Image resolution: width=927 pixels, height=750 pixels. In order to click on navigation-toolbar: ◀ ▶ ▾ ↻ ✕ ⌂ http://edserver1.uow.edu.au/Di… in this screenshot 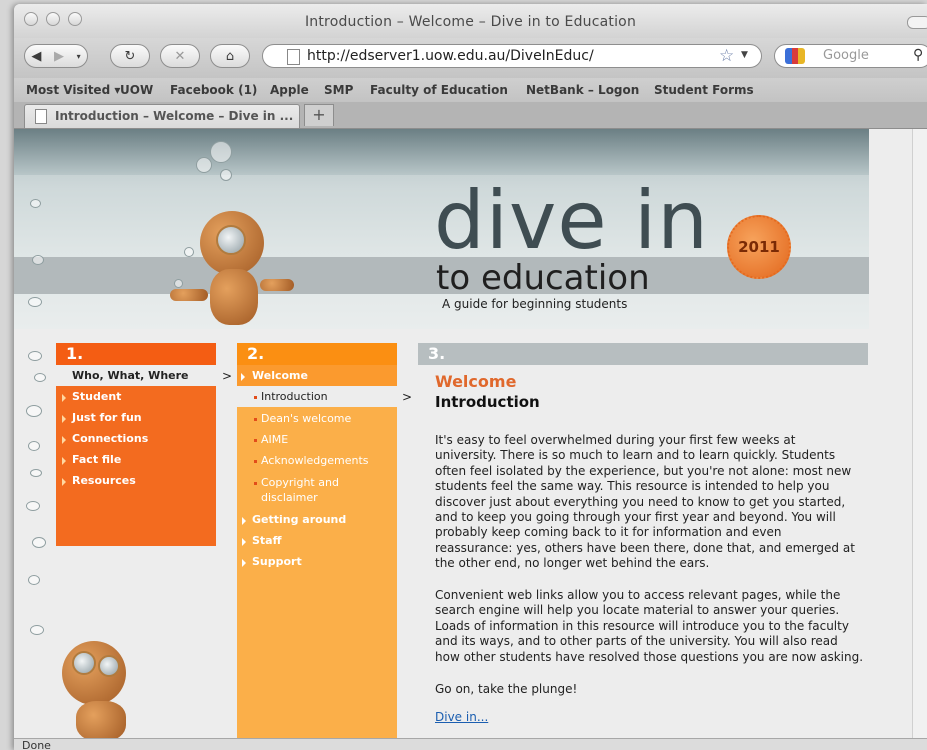, I will do `click(470, 58)`.